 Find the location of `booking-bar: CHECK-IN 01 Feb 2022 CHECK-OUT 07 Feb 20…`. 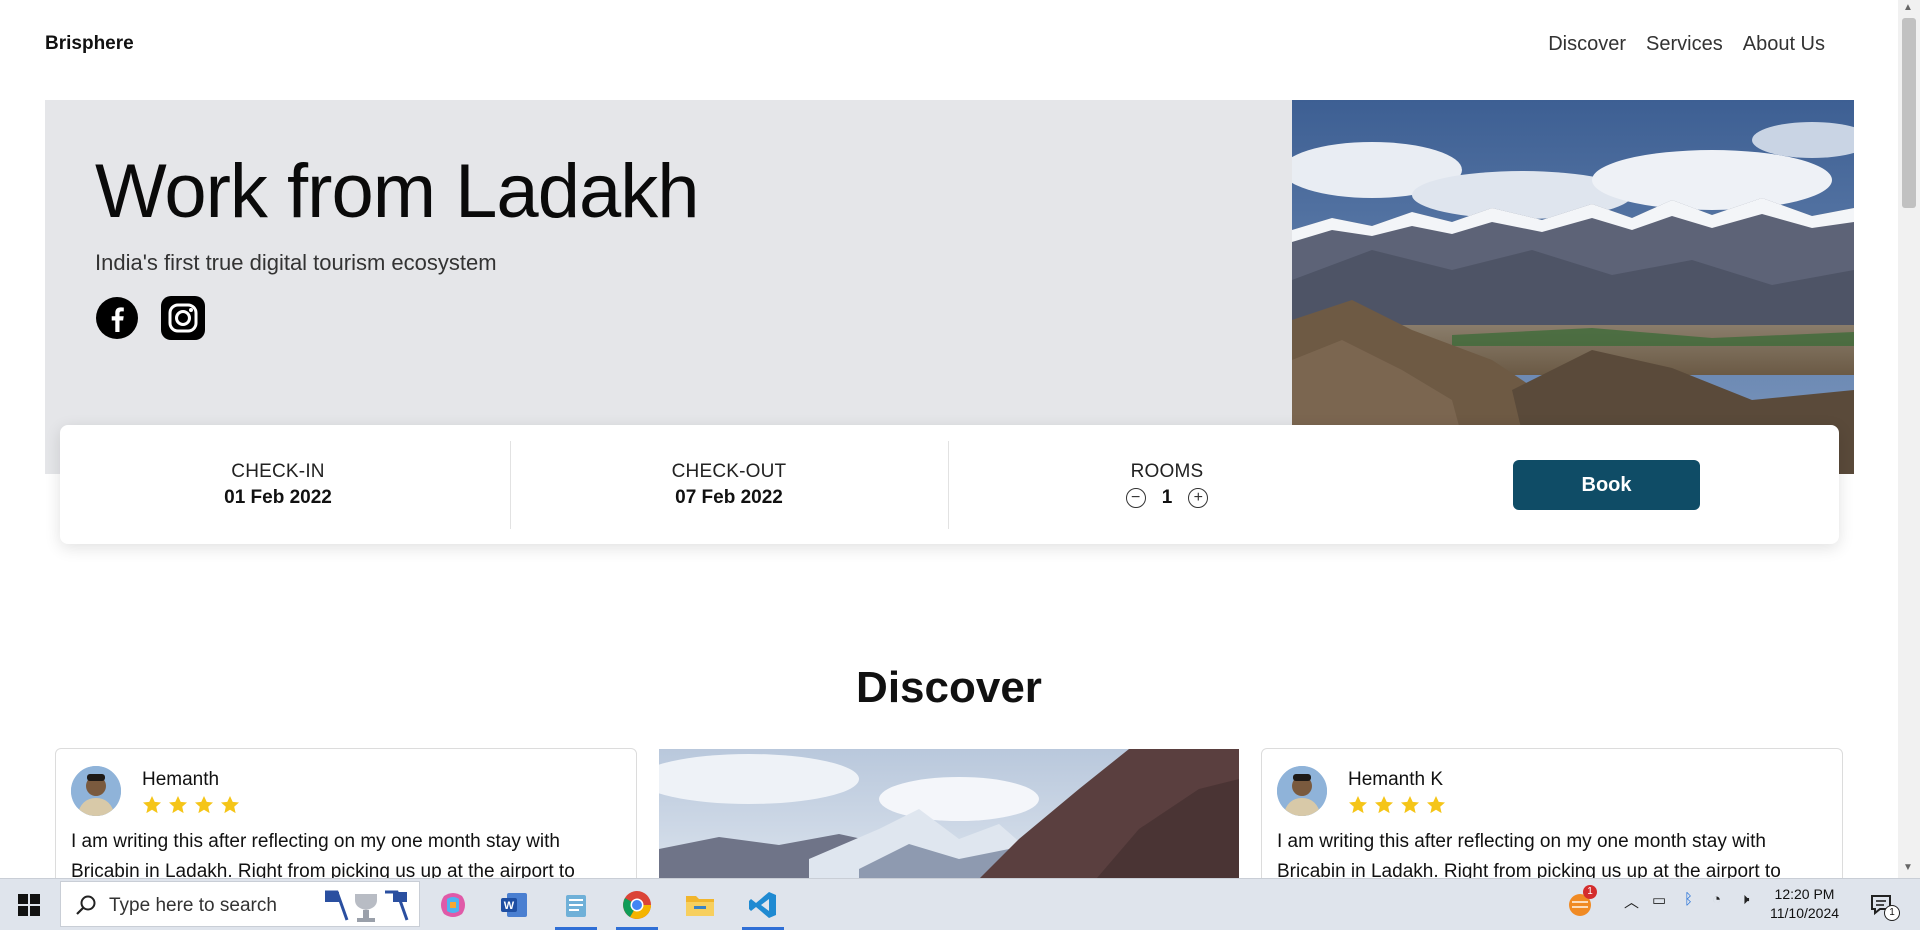

booking-bar: CHECK-IN 01 Feb 2022 CHECK-OUT 07 Feb 20… is located at coordinates (949, 484).